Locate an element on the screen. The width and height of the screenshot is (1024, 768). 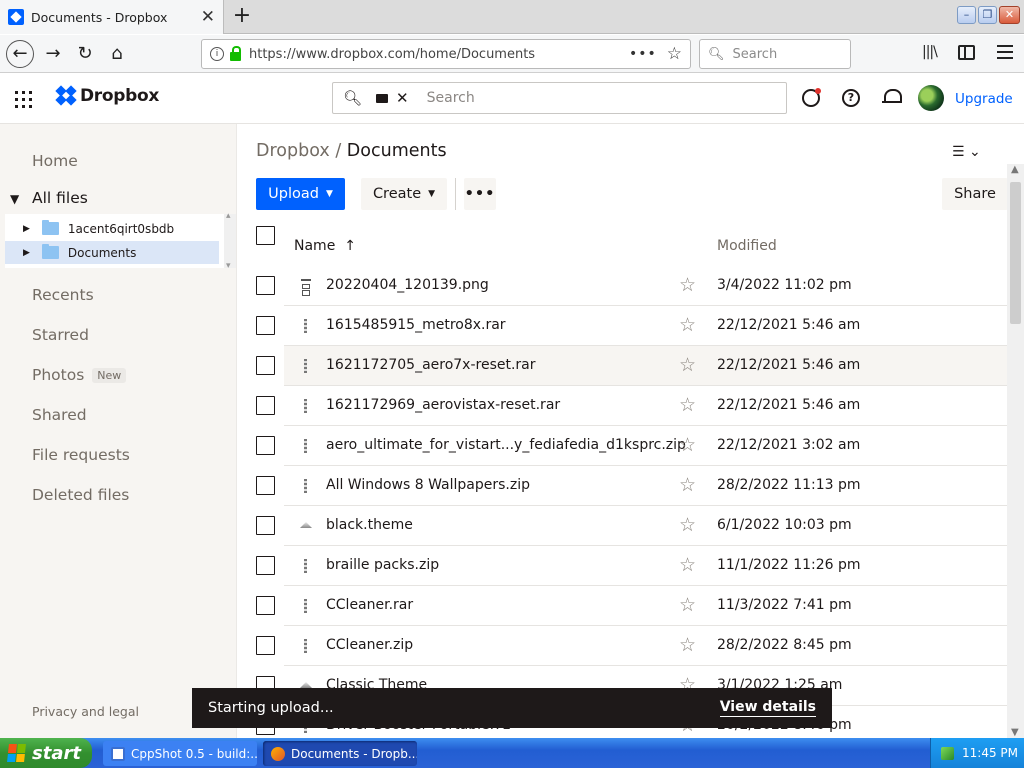
avatar is located at coordinates (931, 98).